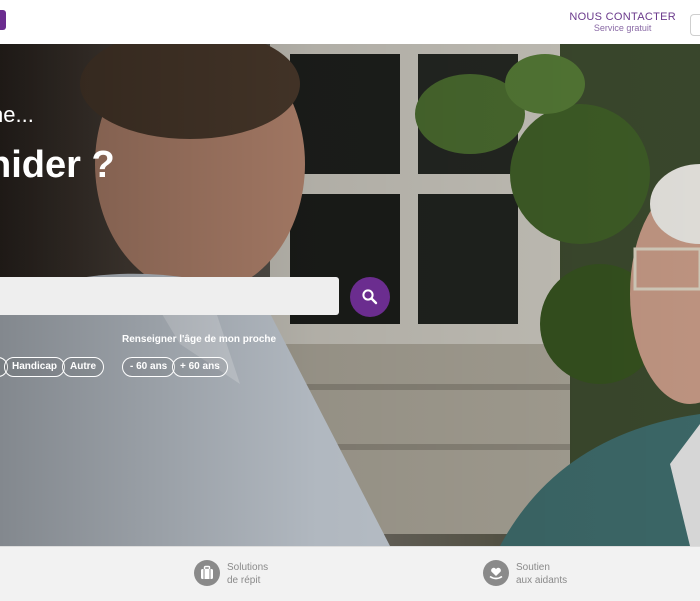  What do you see at coordinates (199, 339) in the screenshot?
I see `age-label: Renseigner l'âge de mon proche` at bounding box center [199, 339].